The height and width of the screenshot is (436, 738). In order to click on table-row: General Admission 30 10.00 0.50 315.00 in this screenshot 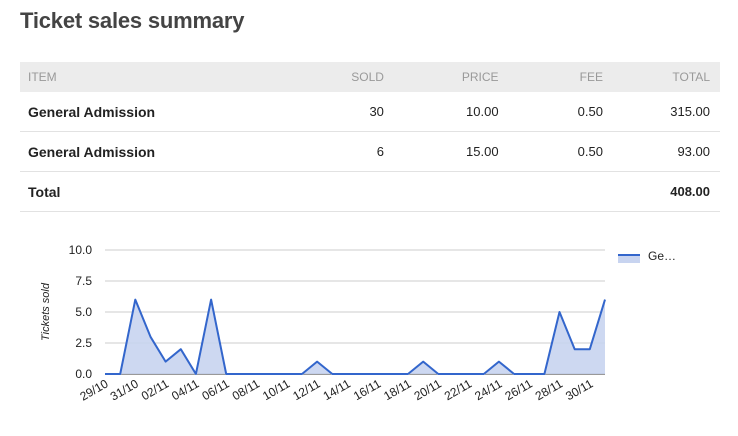, I will do `click(370, 112)`.